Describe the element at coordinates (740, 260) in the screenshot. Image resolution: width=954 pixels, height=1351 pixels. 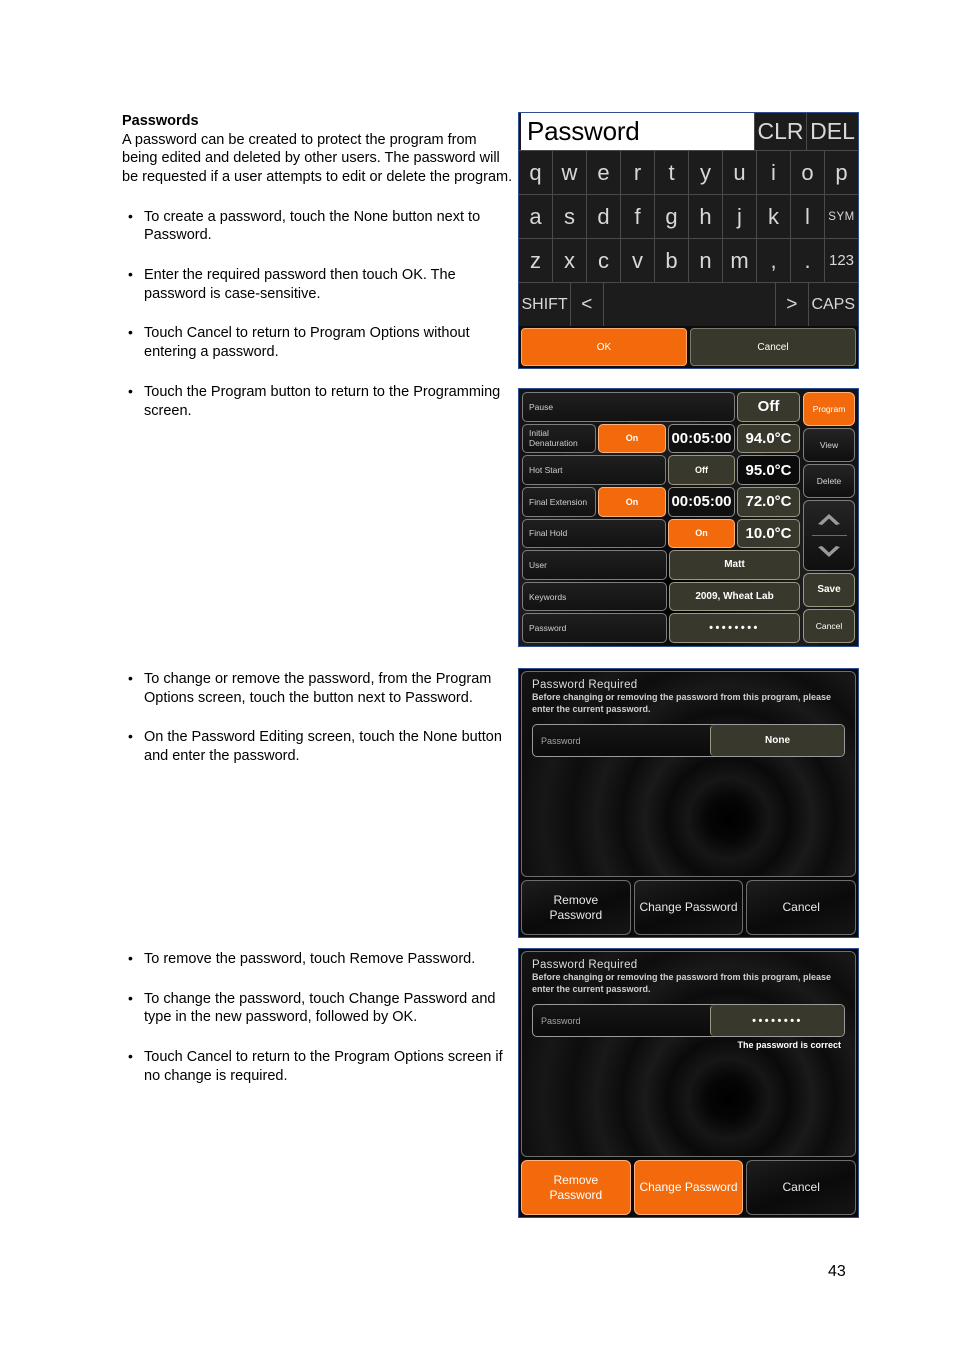
I see `key-m: m` at that location.